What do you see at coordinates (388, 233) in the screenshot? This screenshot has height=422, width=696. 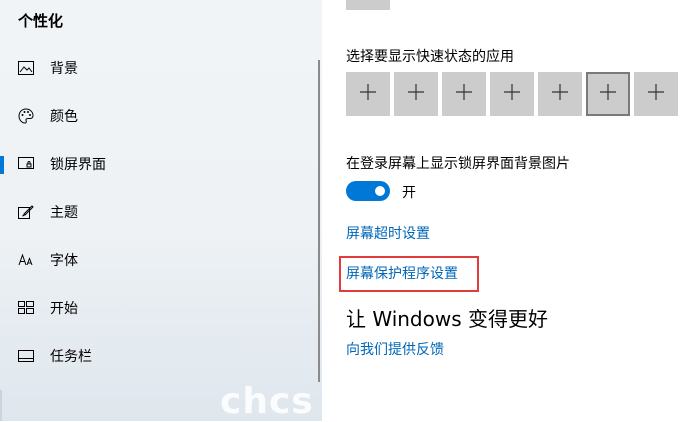 I see `screen-timeout-link: 屏幕超时设置` at bounding box center [388, 233].